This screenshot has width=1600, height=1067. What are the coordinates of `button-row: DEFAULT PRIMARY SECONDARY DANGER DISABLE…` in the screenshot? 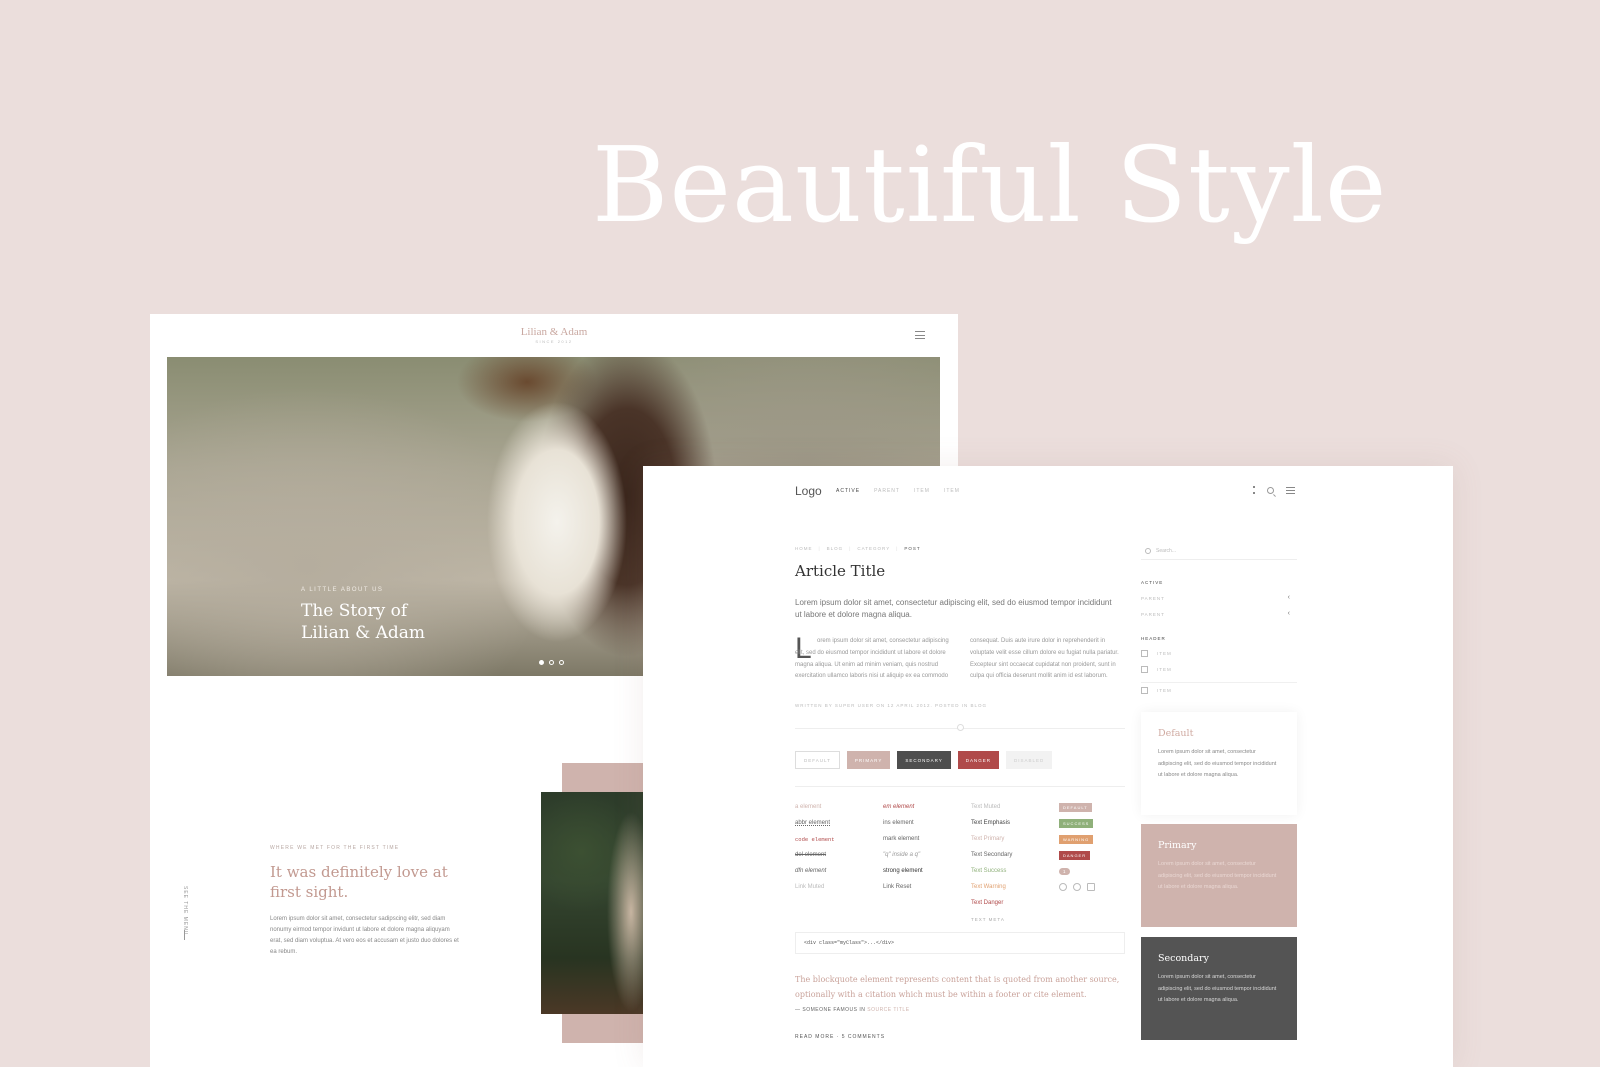 It's located at (924, 760).